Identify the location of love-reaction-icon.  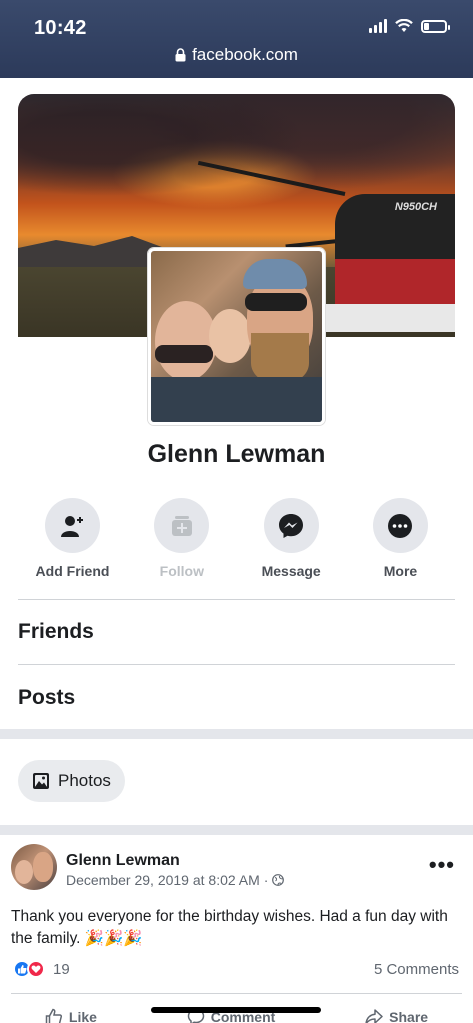
(36, 969).